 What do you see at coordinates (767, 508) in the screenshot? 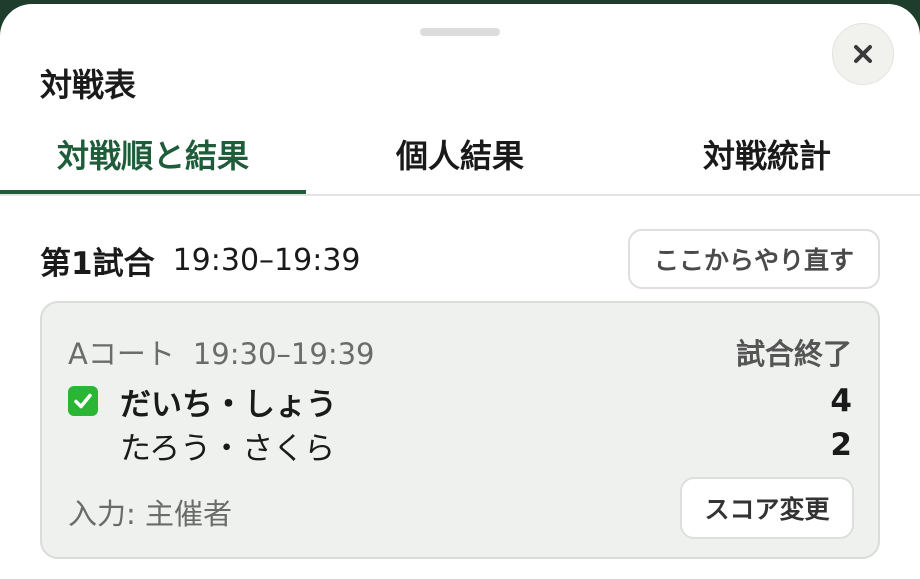
I see `edit-score-button: スコア変更` at bounding box center [767, 508].